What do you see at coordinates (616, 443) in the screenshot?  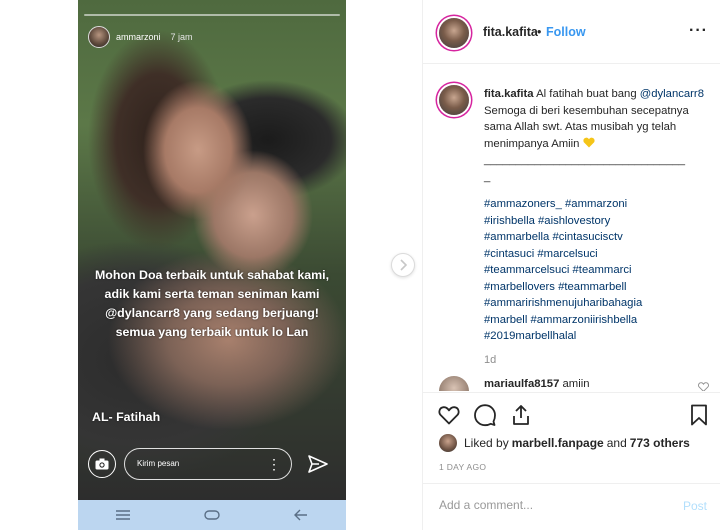 I see `likes-conjunction: and` at bounding box center [616, 443].